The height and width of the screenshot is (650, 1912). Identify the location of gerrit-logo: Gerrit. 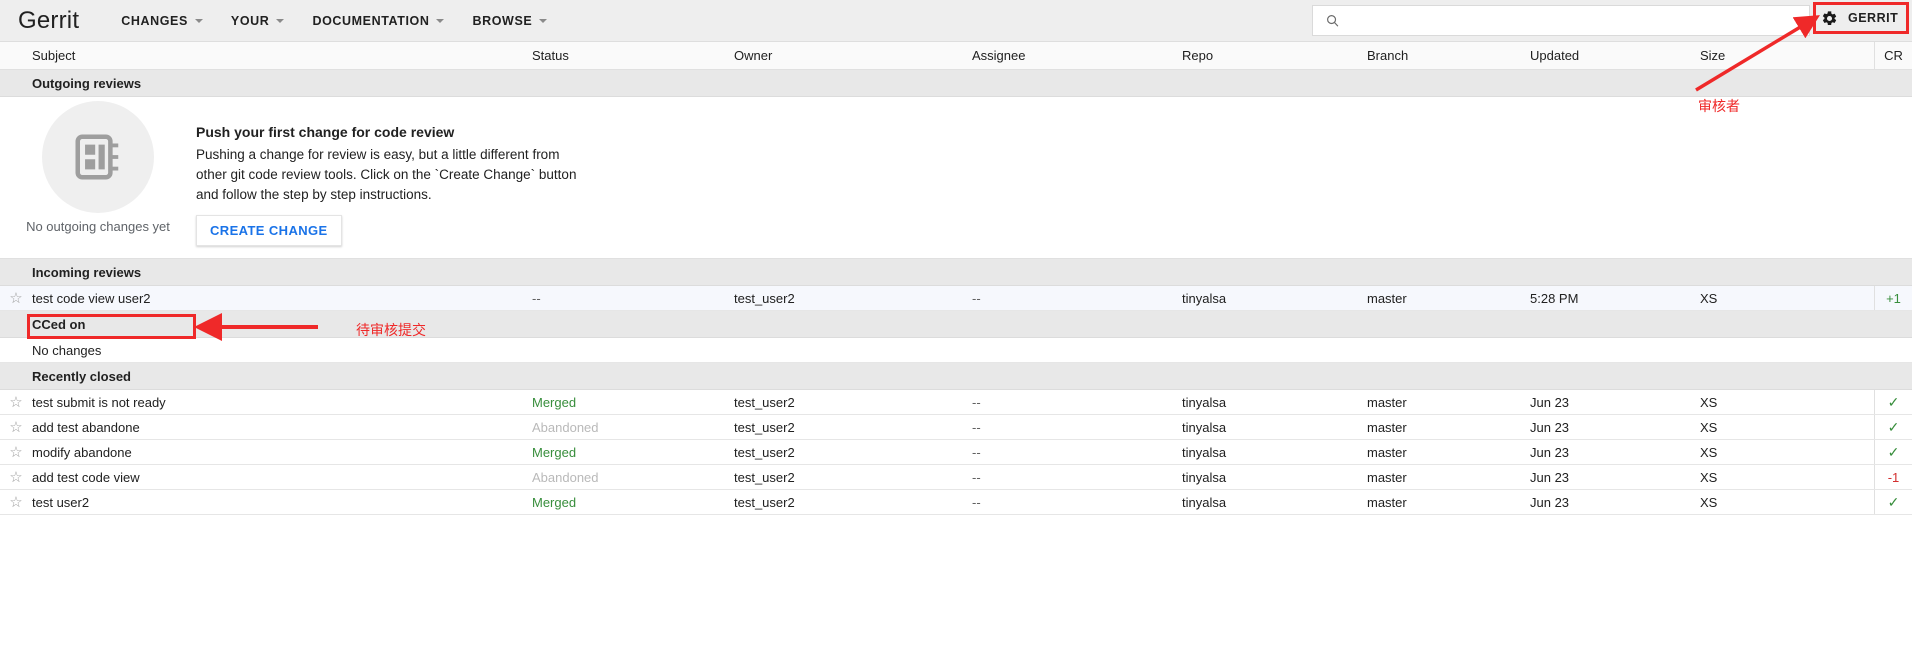
(48, 20).